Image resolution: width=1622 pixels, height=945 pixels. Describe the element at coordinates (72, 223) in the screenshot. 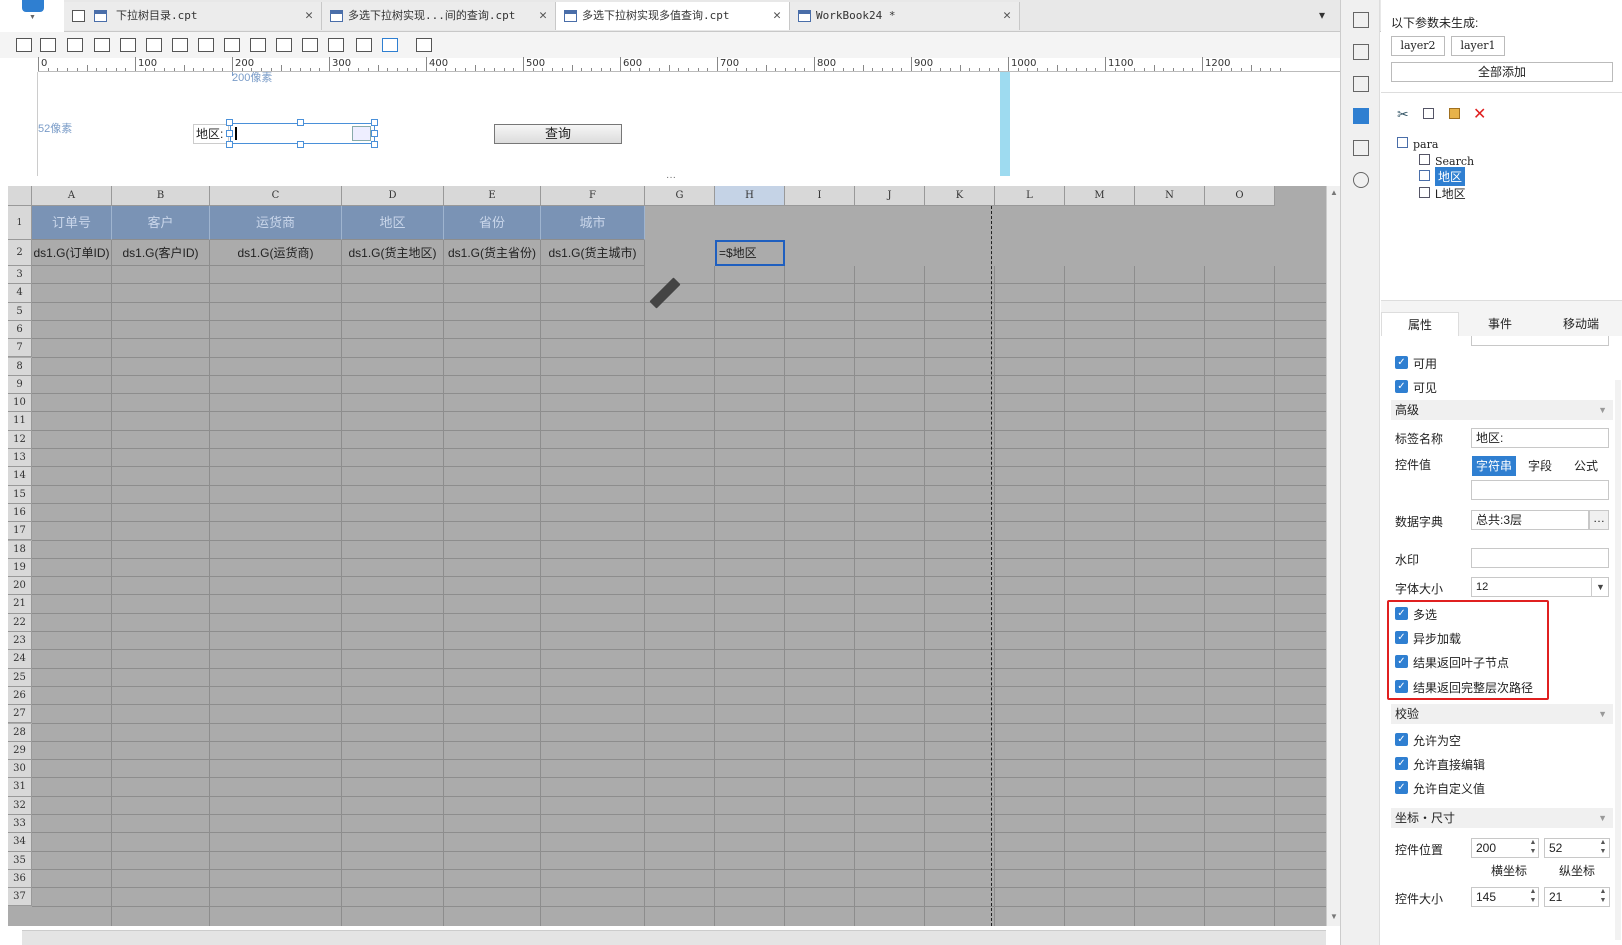

I see `header-cell: 订单号` at that location.